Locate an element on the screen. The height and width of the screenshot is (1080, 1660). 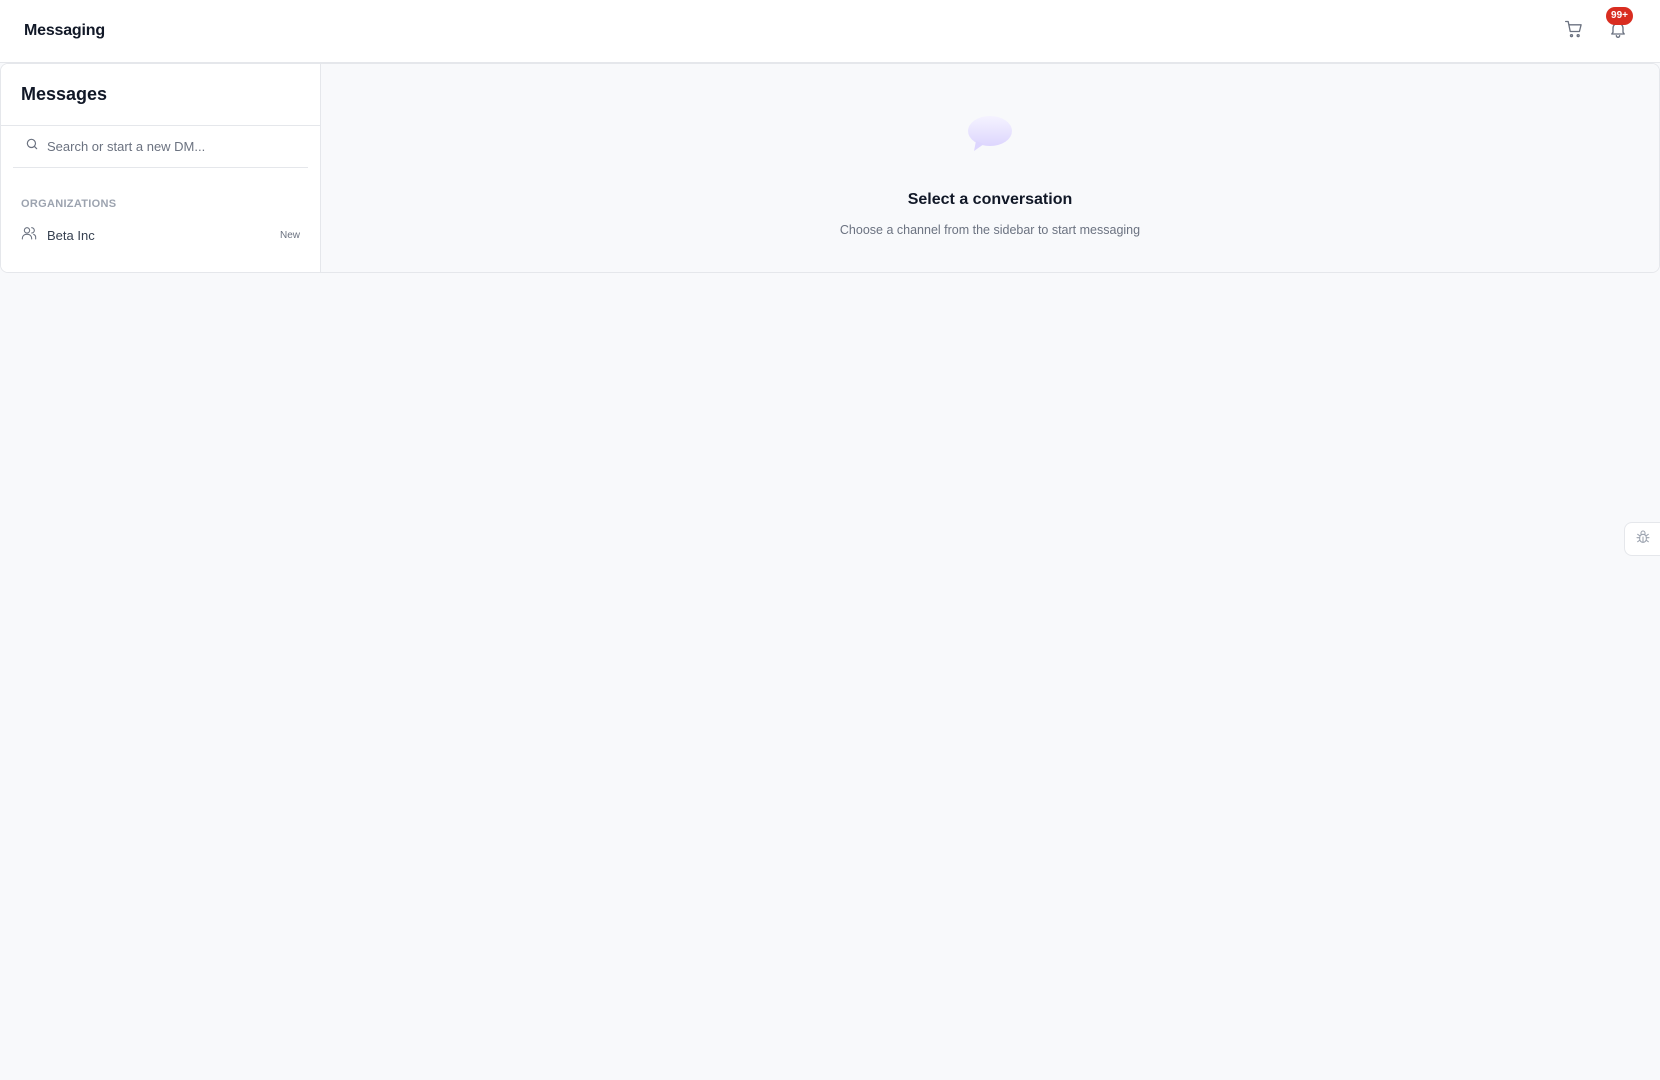
org-name: Beta Inc is located at coordinates (71, 235).